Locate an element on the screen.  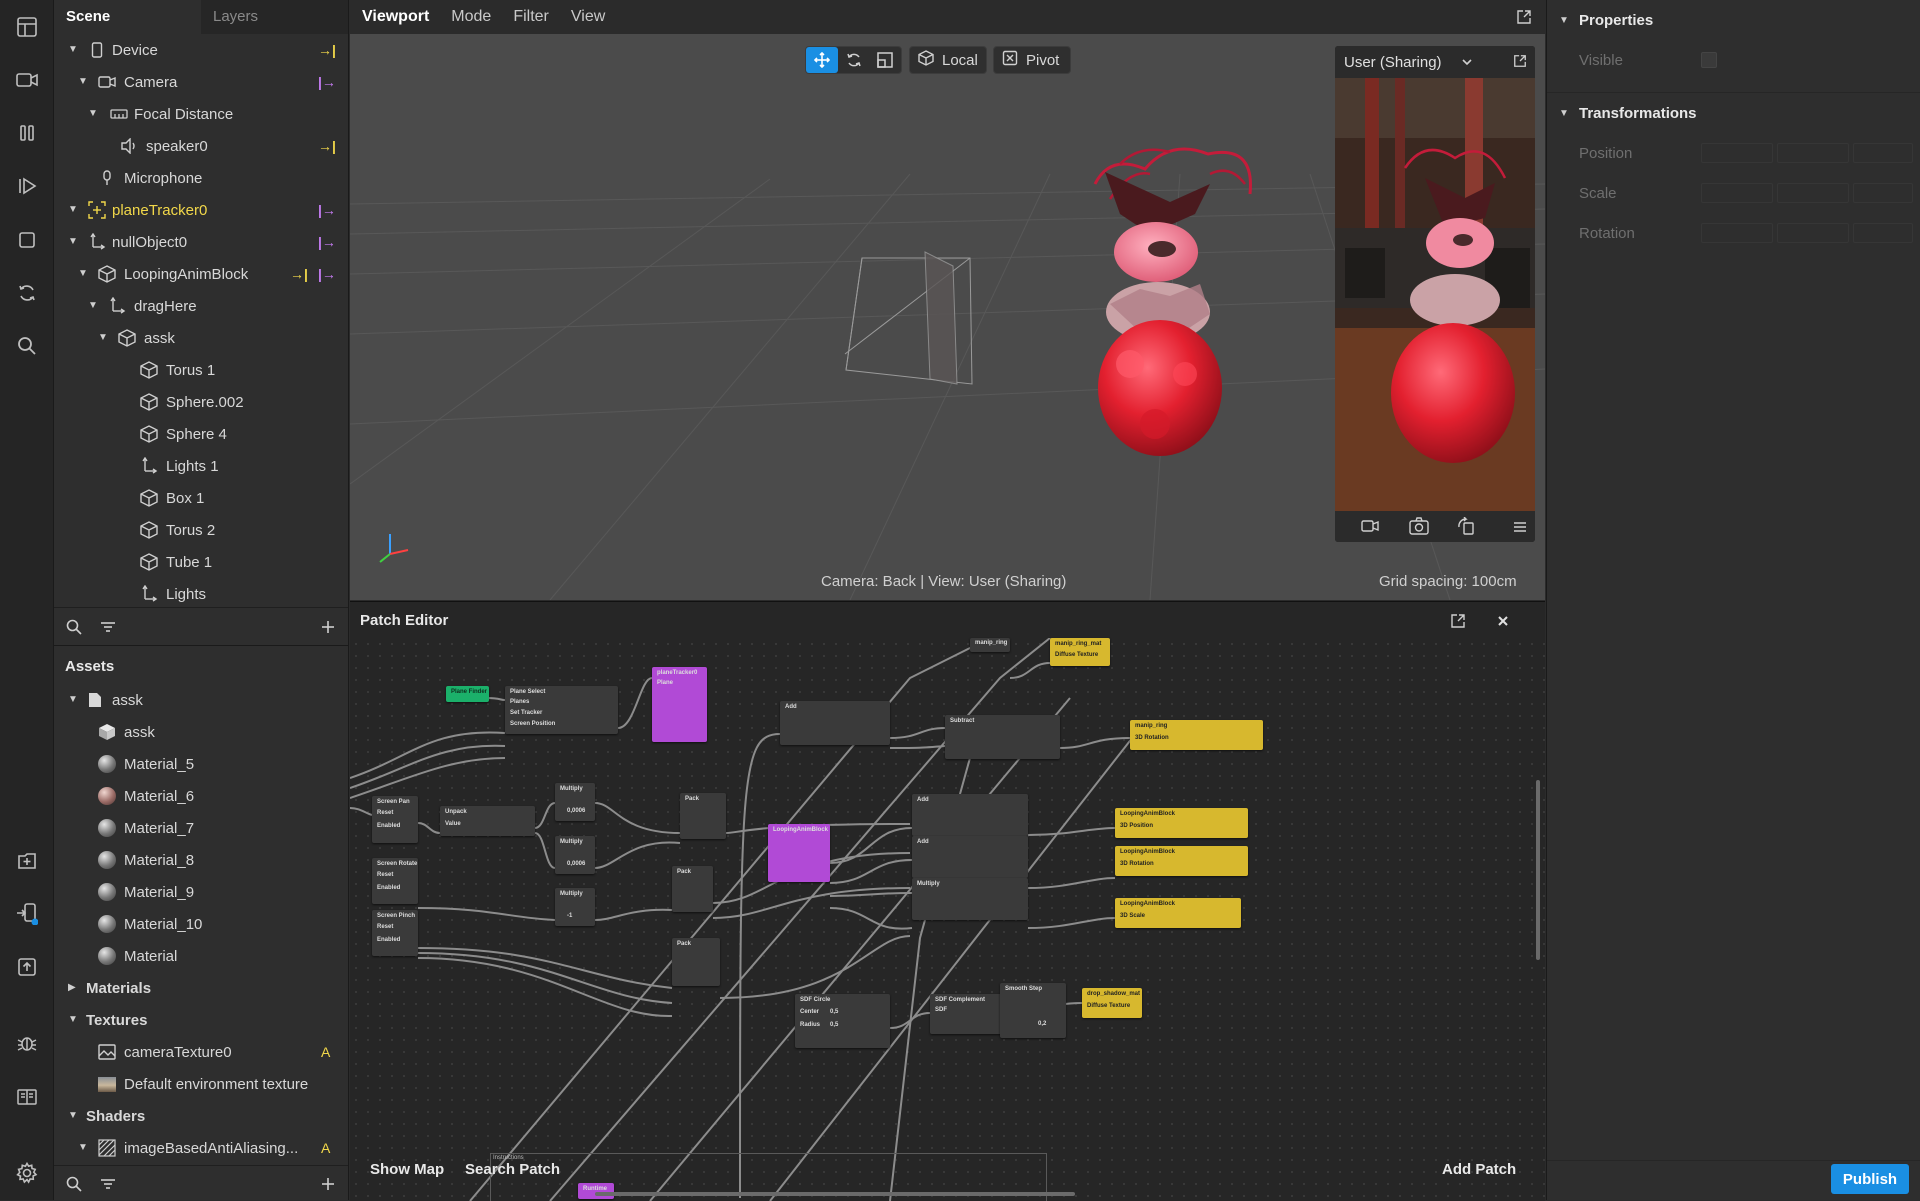
asset-item-material-5: Material_5 is located at coordinates (201, 764).